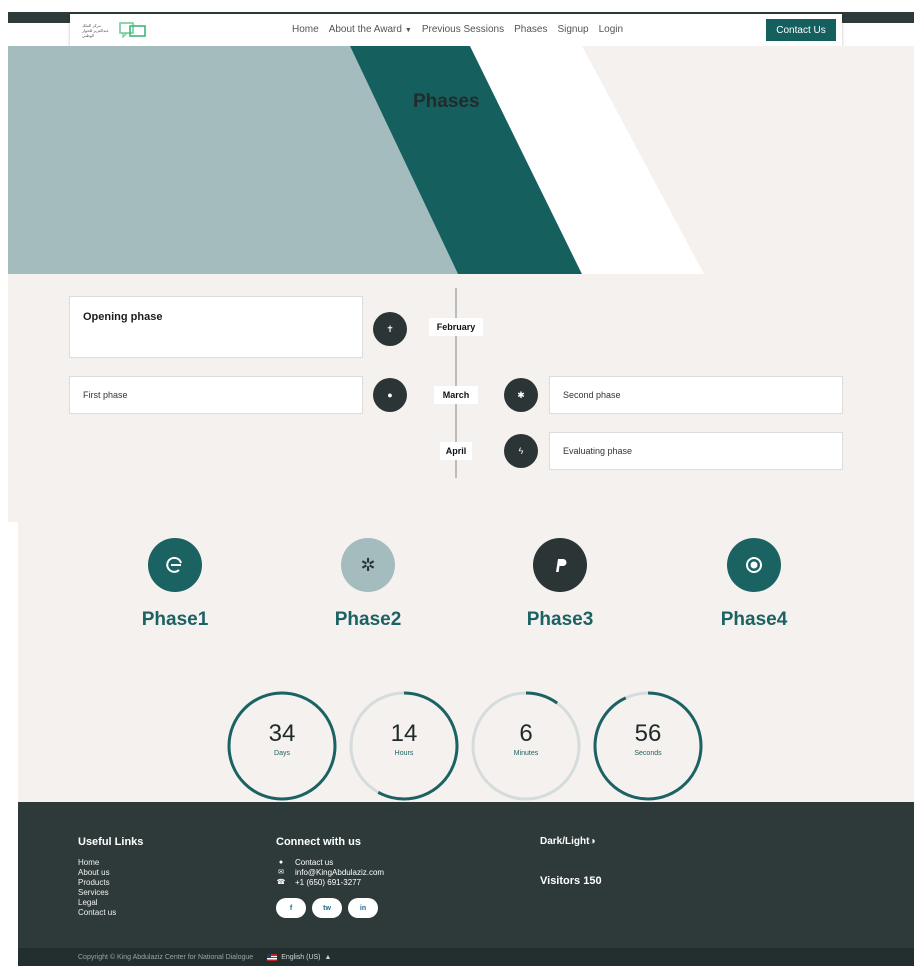  Describe the element at coordinates (281, 882) in the screenshot. I see `phone-icon: ☎` at that location.